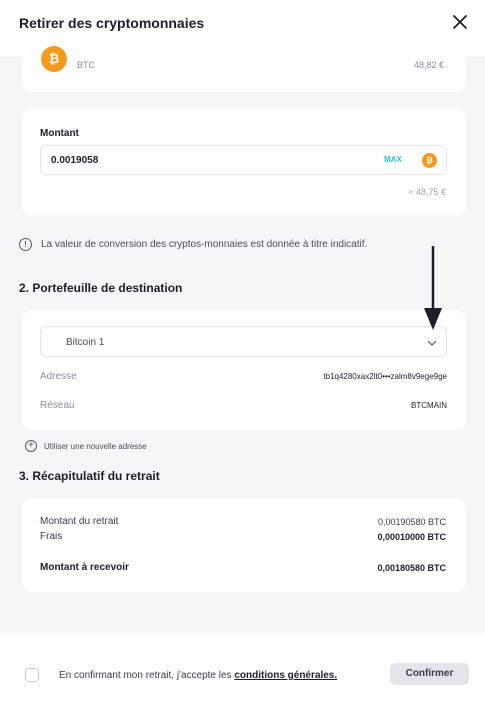 This screenshot has height=703, width=485. I want to click on asset-fiat-value: 48,82 €, so click(428, 65).